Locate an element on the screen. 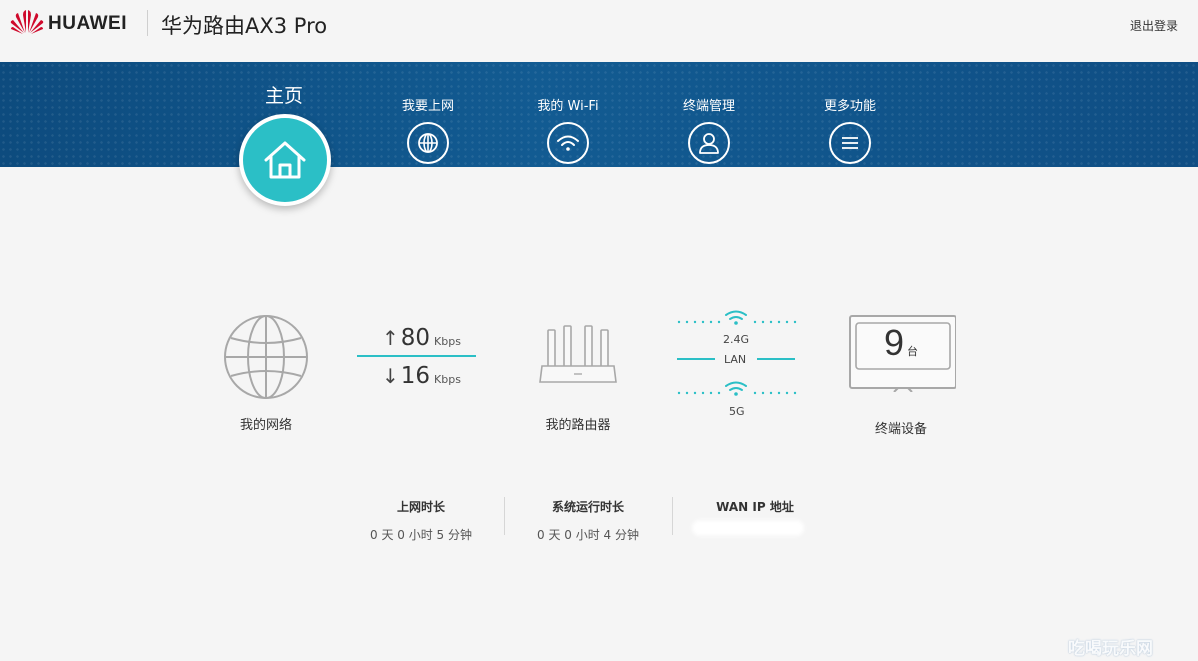 The height and width of the screenshot is (661, 1198). wifi-24g-icon is located at coordinates (736, 315).